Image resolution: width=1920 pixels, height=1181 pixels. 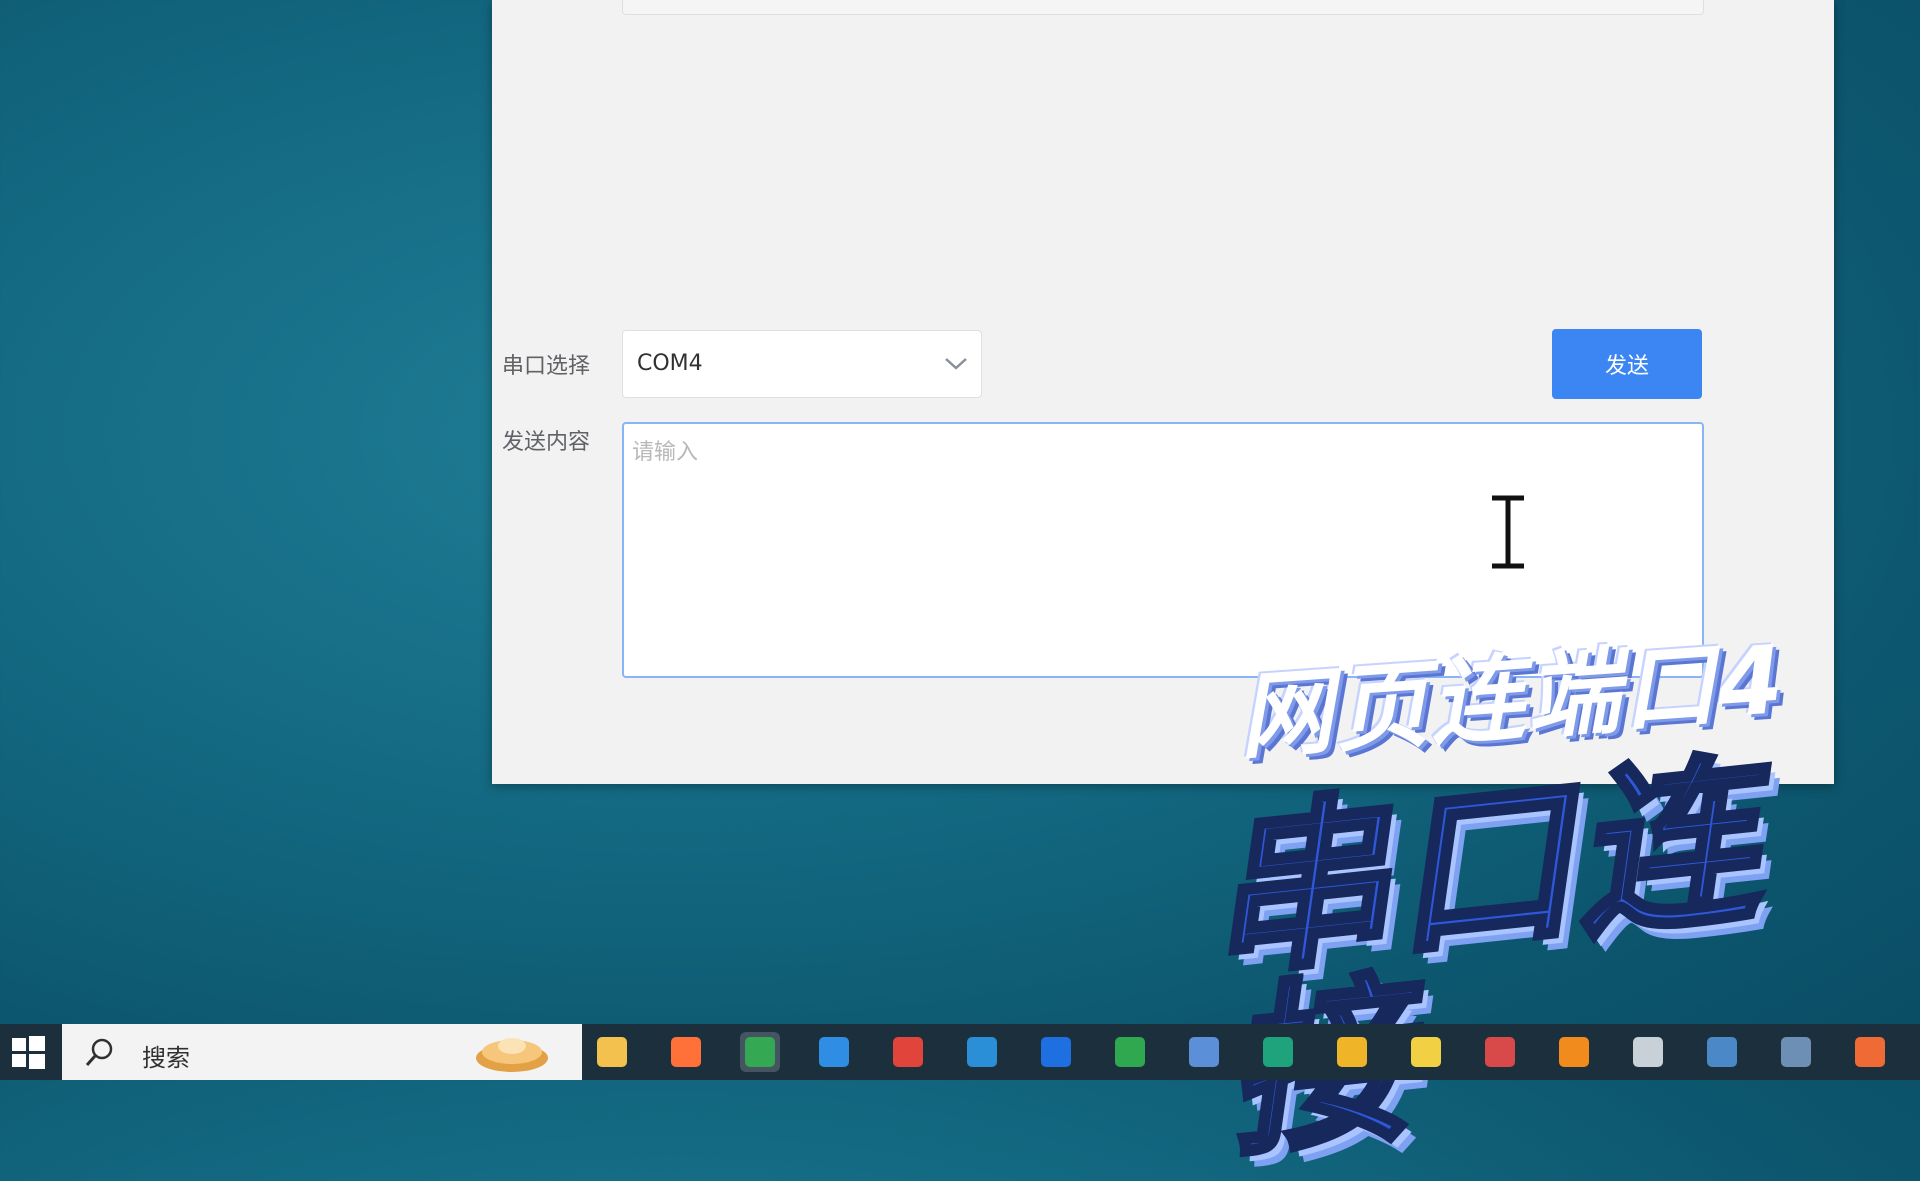 I want to click on remote-desktop-icon-glyph, so click(x=1204, y=1052).